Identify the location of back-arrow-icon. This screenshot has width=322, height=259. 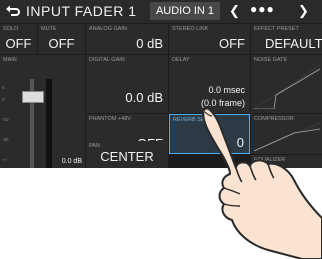
(13, 11).